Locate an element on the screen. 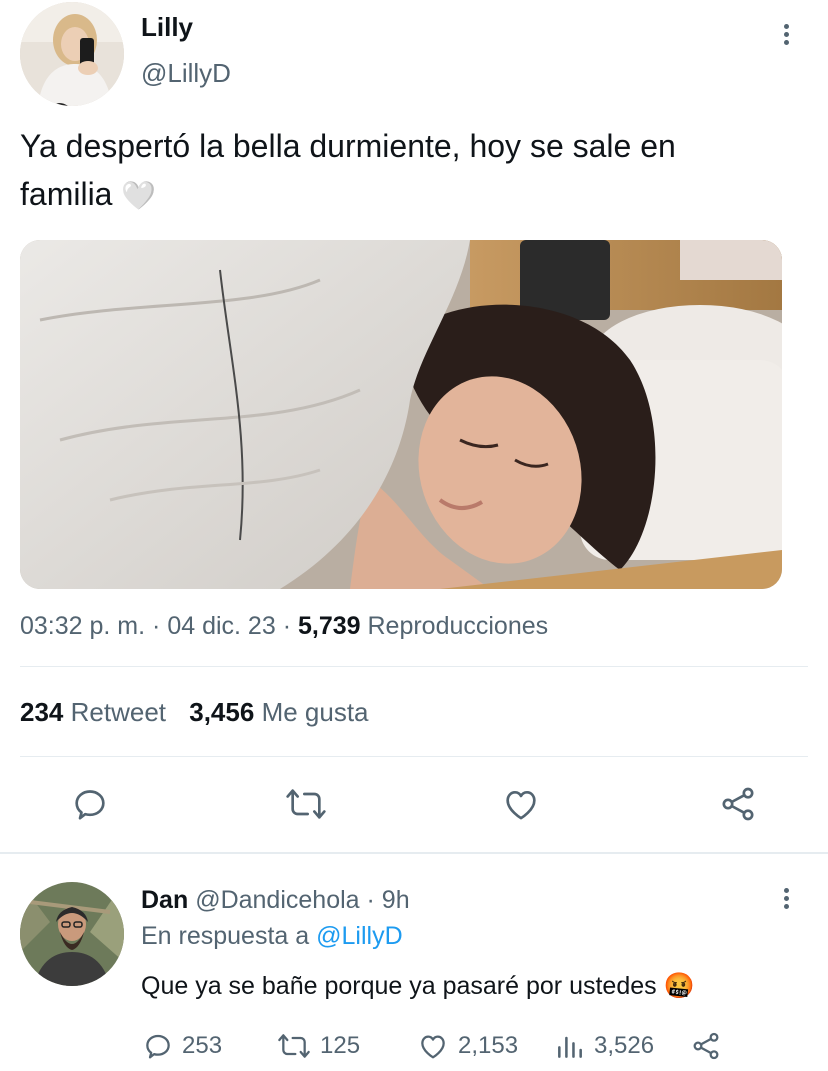  reply-header: Dan @Dandicehola · 9h is located at coordinates (275, 900).